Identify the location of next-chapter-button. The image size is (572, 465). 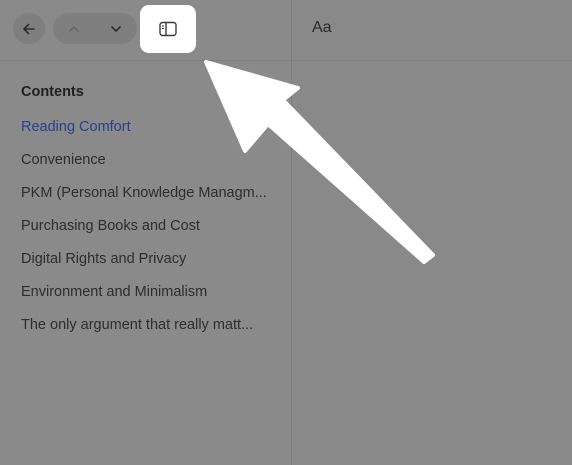
(116, 28).